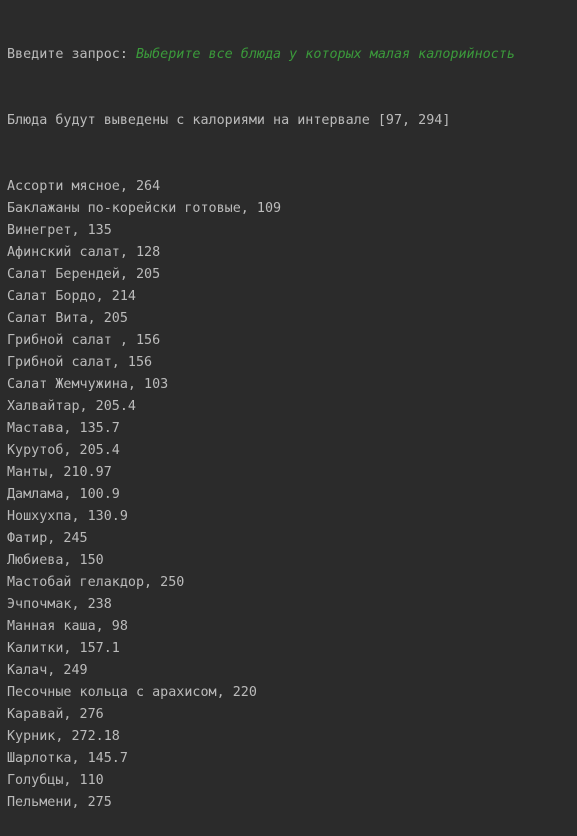  Describe the element at coordinates (67, 758) in the screenshot. I see `result-line: Шарлотка, 145.7` at that location.